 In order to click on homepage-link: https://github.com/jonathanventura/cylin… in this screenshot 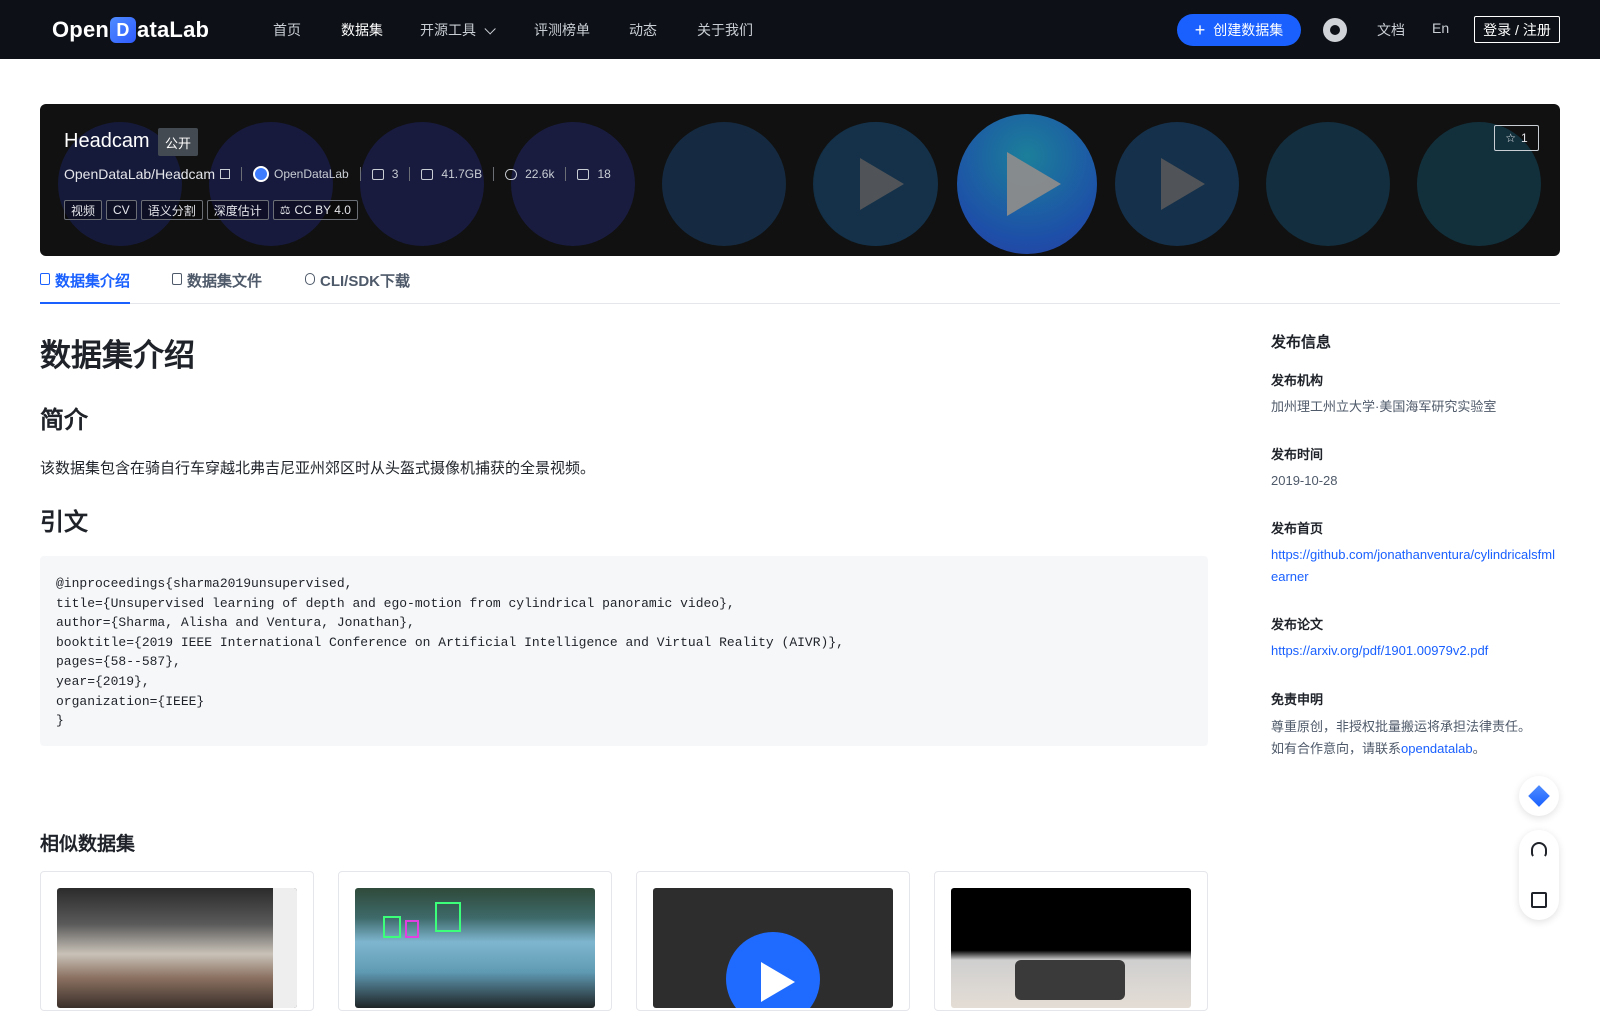, I will do `click(1416, 566)`.